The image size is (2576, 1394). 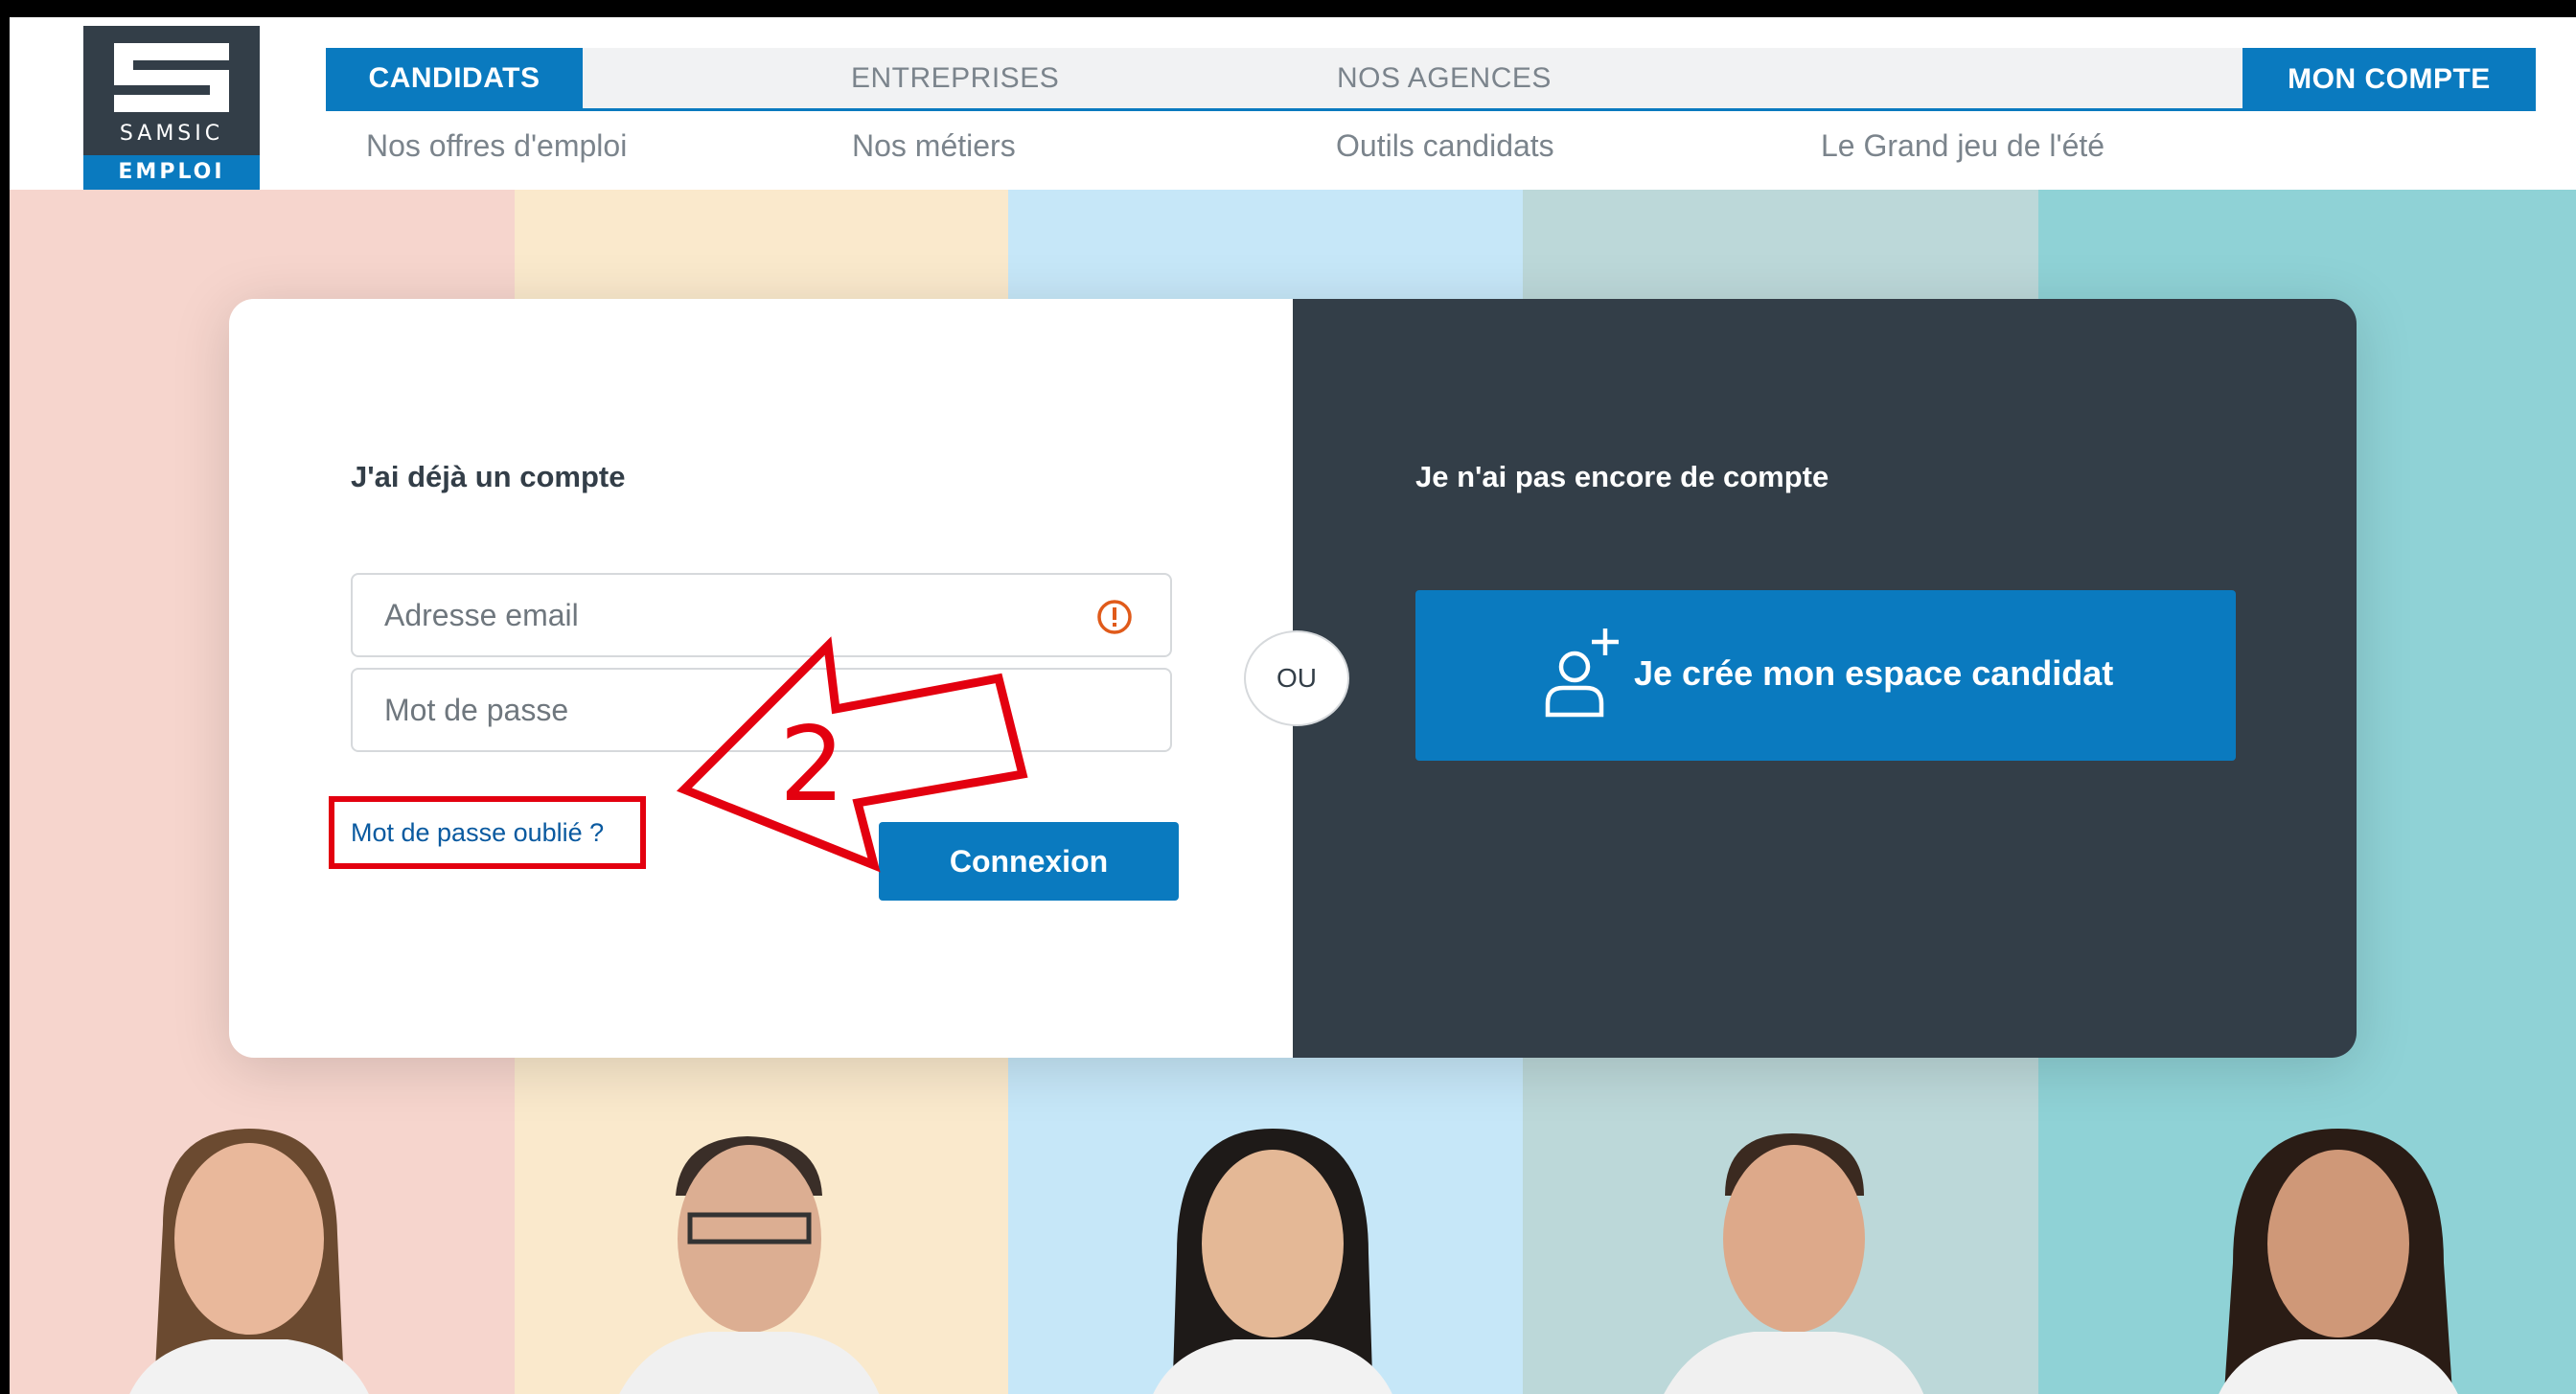 I want to click on create-account-label: Je crée mon espace candidat, so click(x=1874, y=673).